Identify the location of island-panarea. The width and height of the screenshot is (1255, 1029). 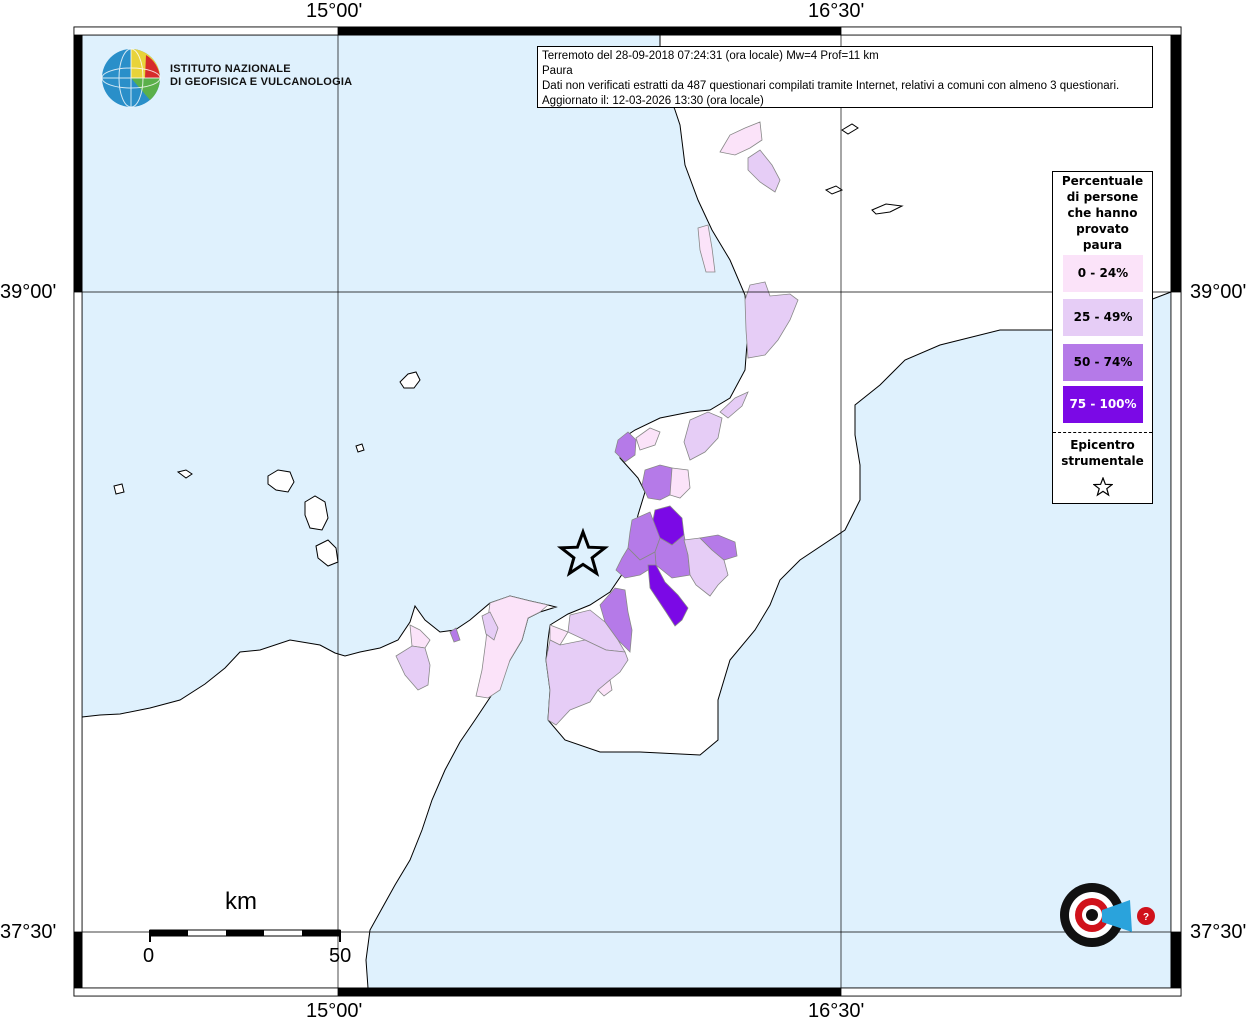
(360, 448).